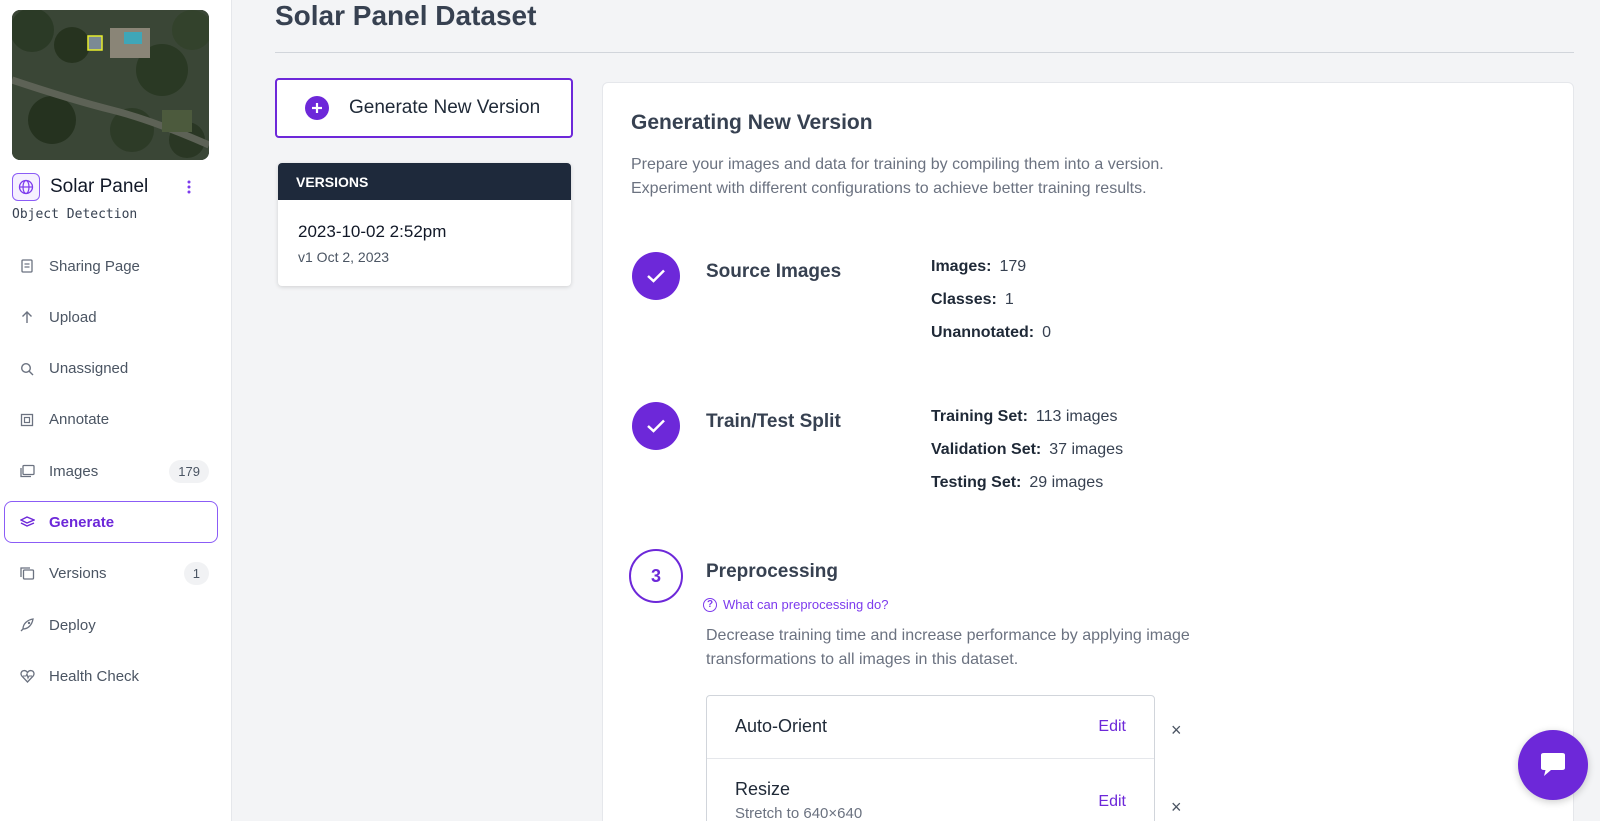 The image size is (1600, 821). What do you see at coordinates (372, 231) in the screenshot?
I see `version-name: 2023-10-02 2:52pm` at bounding box center [372, 231].